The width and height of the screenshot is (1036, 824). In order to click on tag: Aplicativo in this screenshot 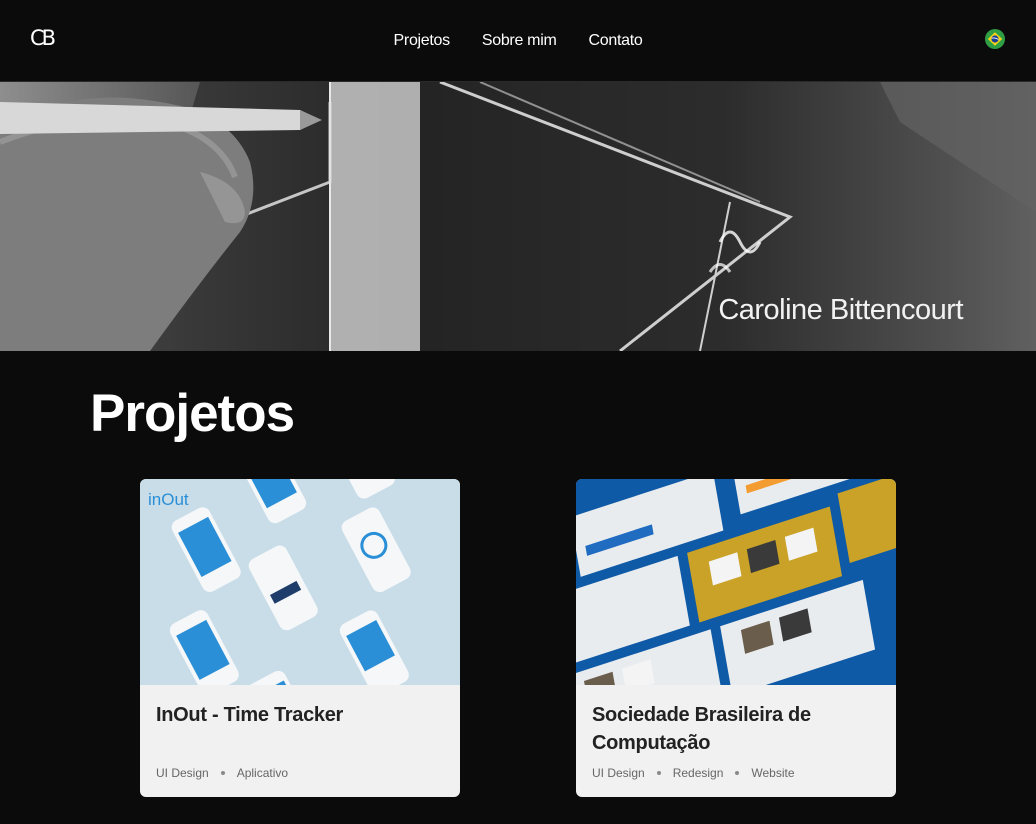, I will do `click(262, 773)`.